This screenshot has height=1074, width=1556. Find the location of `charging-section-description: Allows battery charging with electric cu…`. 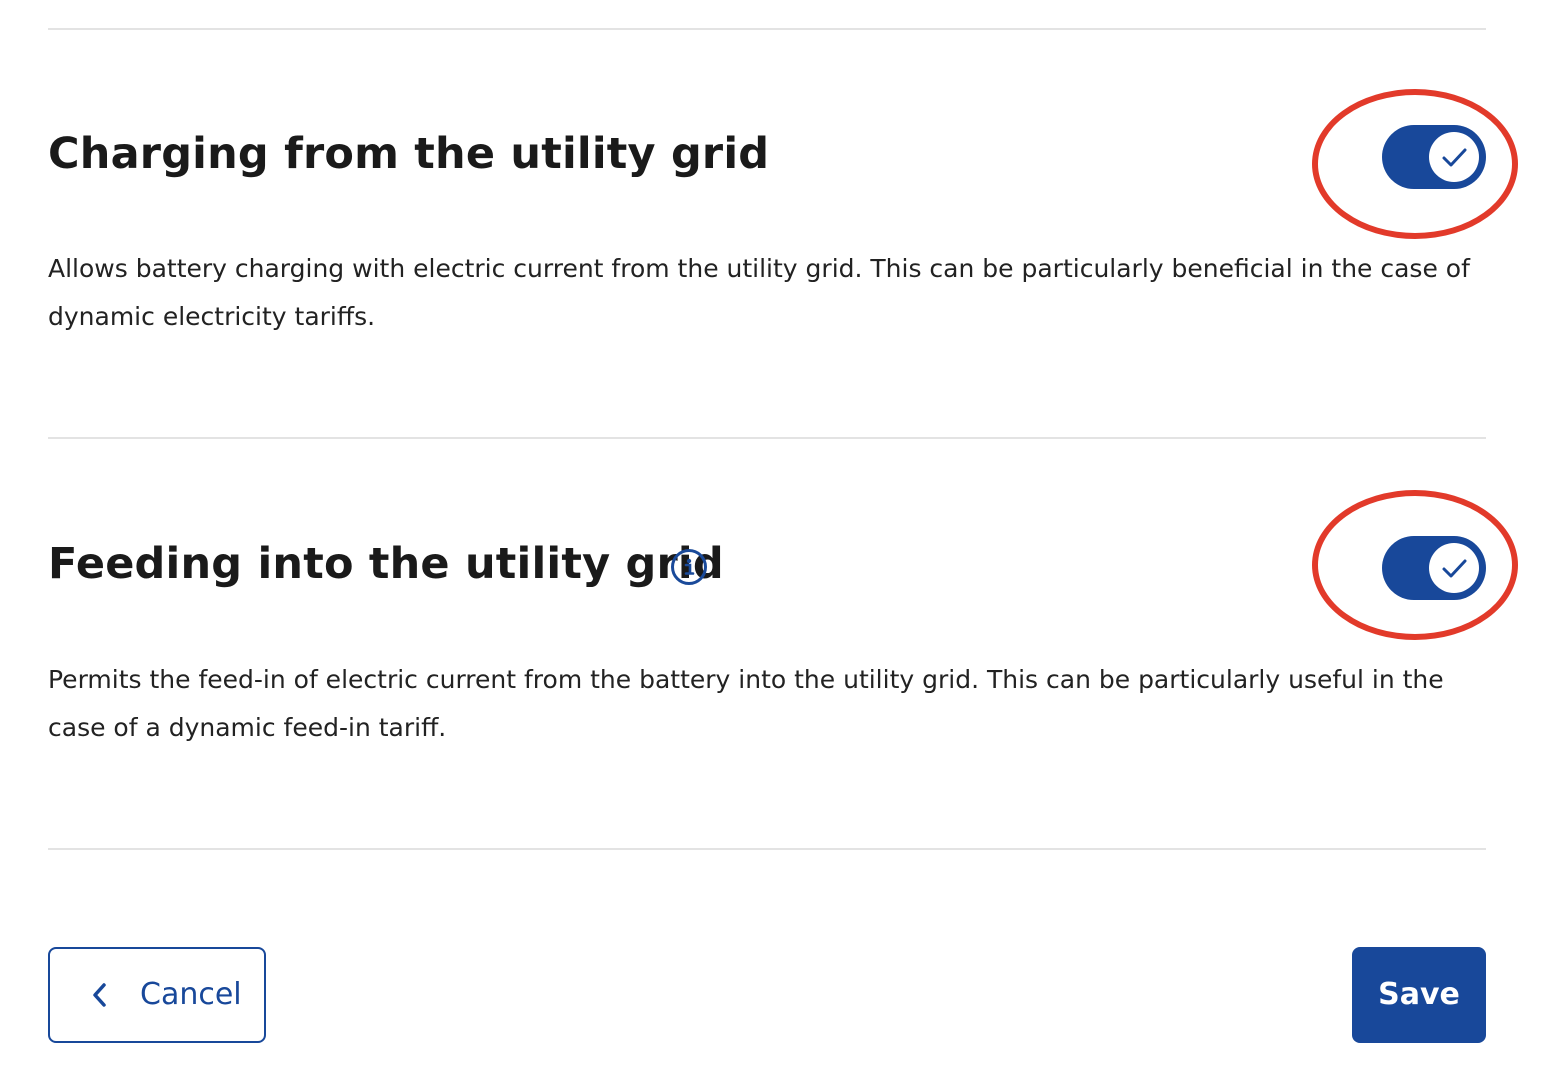

charging-section-description: Allows battery charging with electric cu… is located at coordinates (759, 292).